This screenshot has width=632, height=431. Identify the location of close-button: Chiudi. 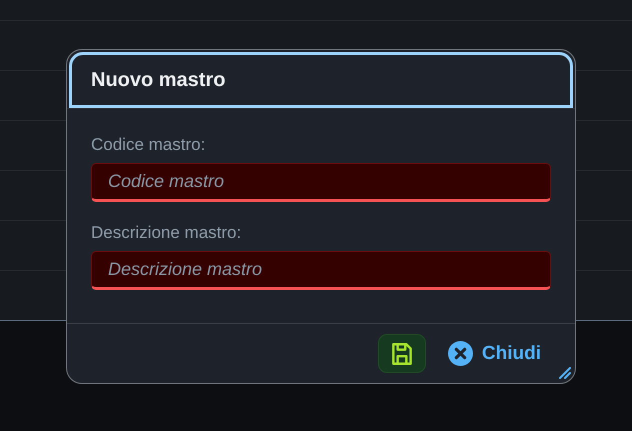
(494, 353).